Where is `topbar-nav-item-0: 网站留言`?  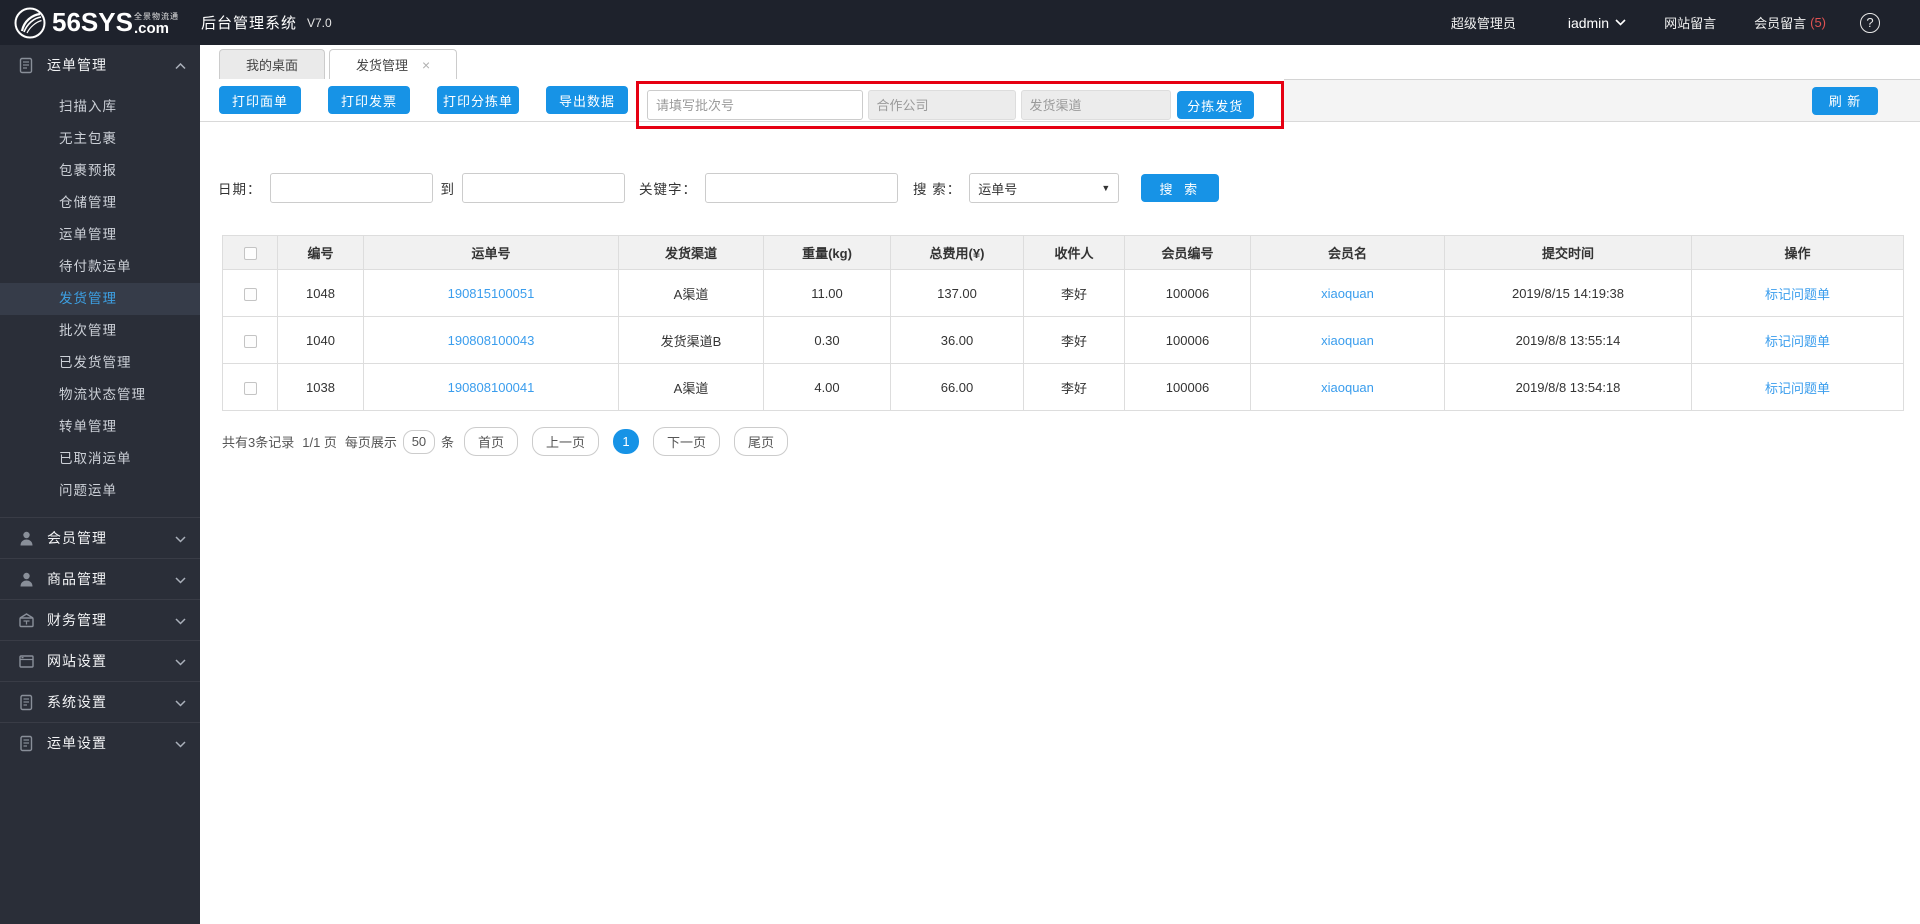
topbar-nav-item-0: 网站留言 is located at coordinates (1690, 22).